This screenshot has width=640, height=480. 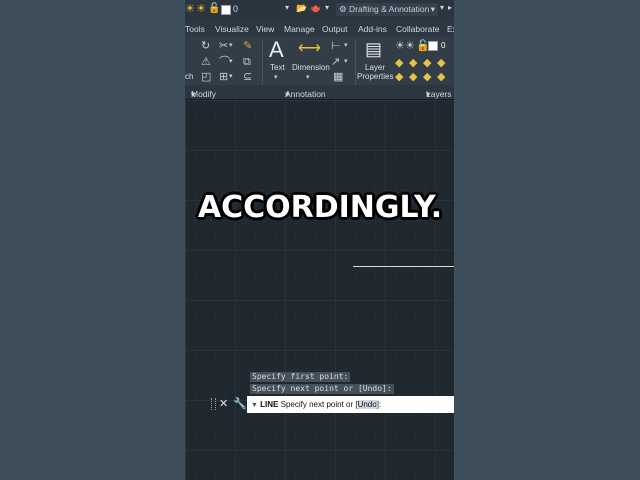 I want to click on teapot-icon: 🫖, so click(x=315, y=8).